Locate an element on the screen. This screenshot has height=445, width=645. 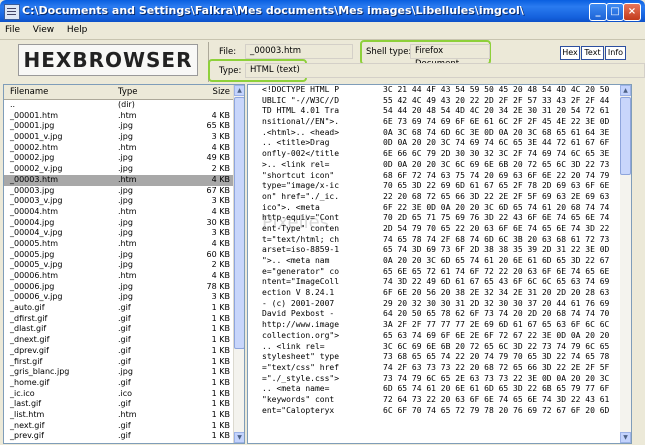
list-item: _first.gif .gif 1 KB is located at coordinates (118, 362).